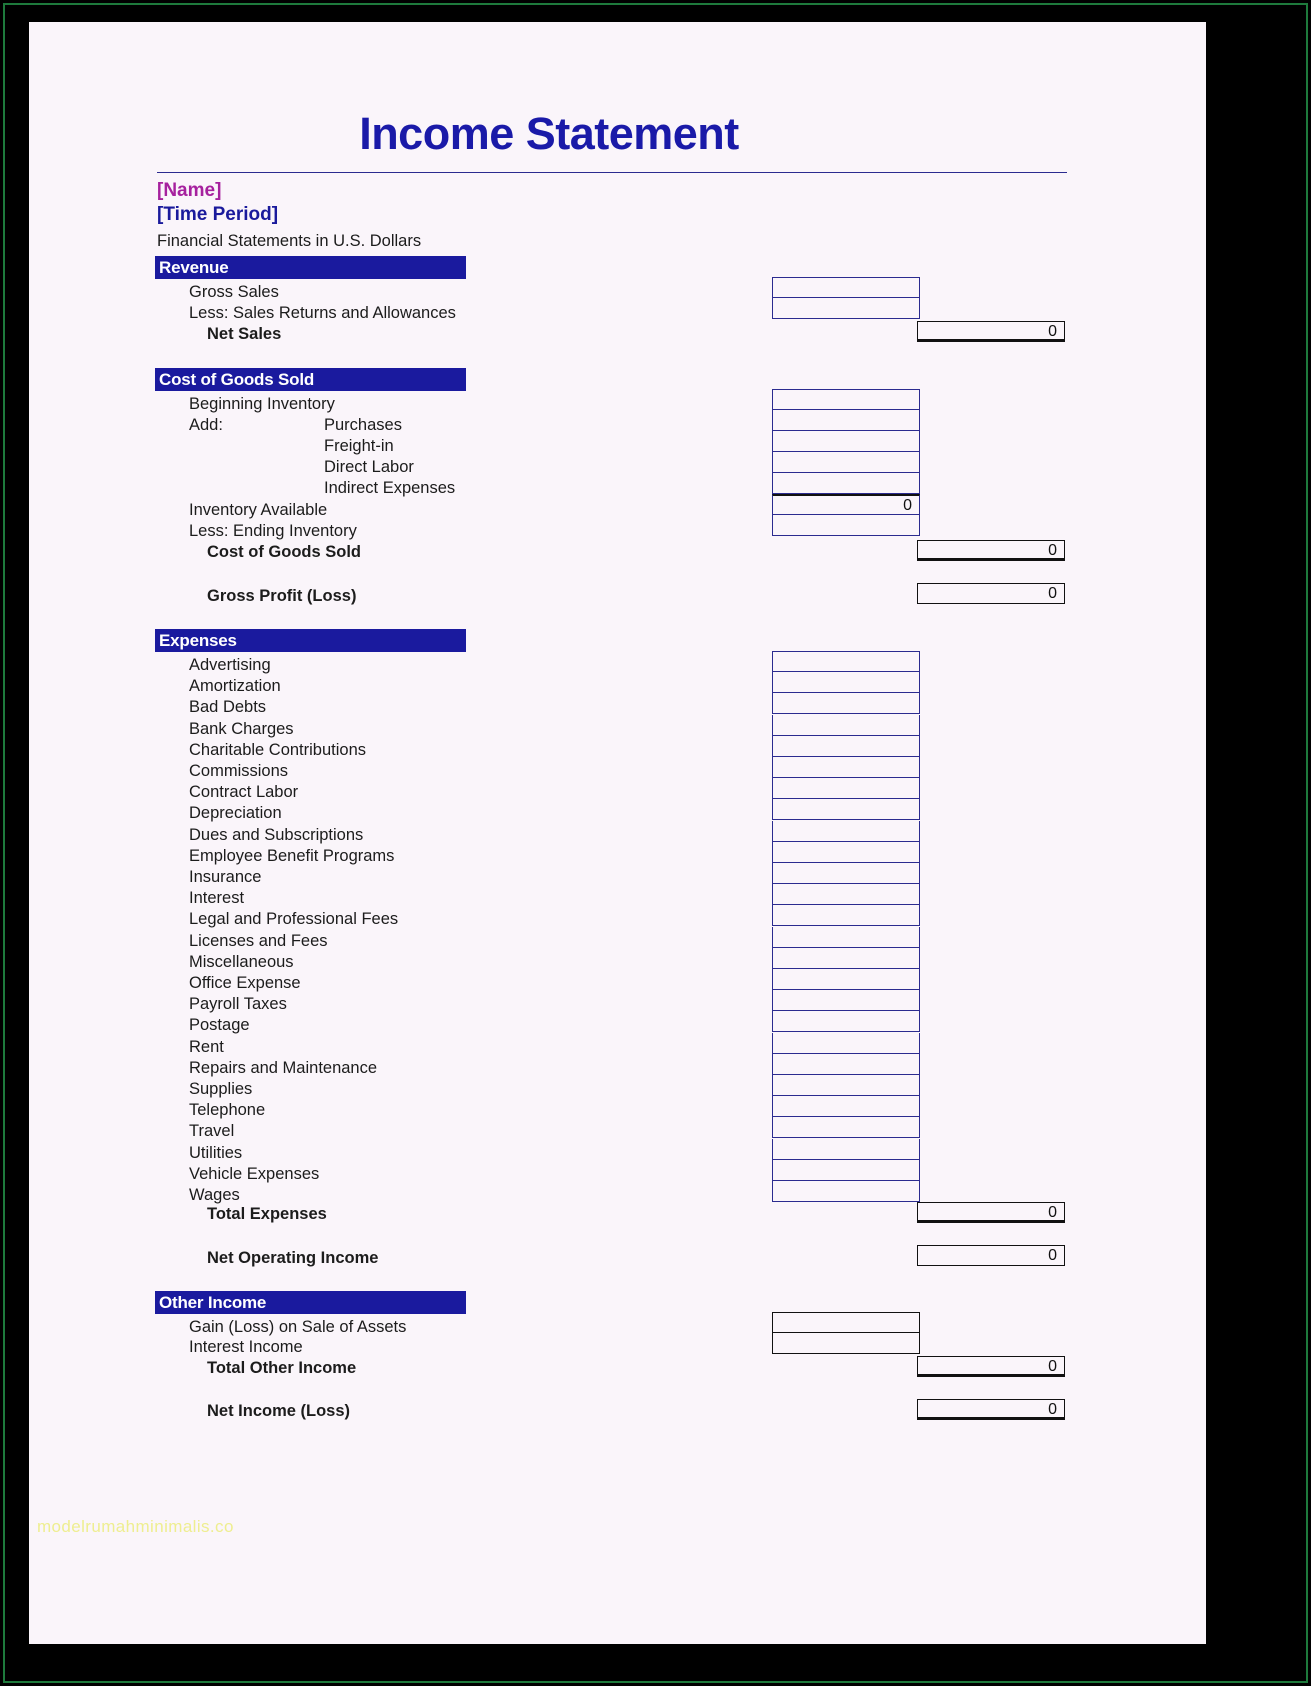  What do you see at coordinates (245, 983) in the screenshot?
I see `expense-row-label: Office Expense` at bounding box center [245, 983].